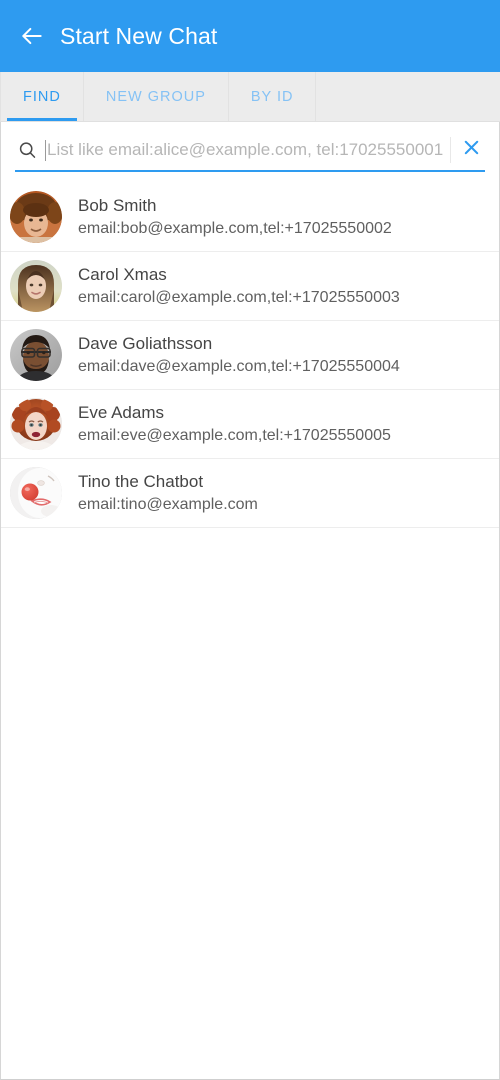 This screenshot has width=500, height=1080. I want to click on contact-name: Tino the Chatbot, so click(141, 481).